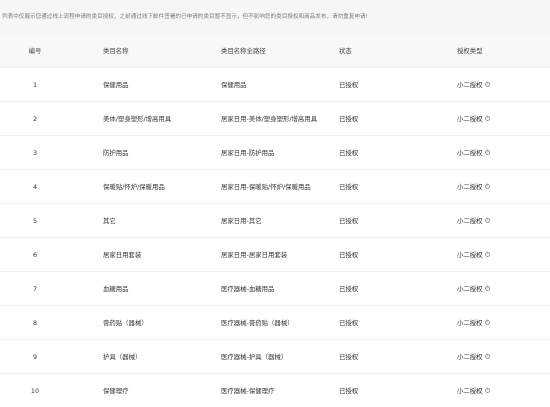  I want to click on table-row: 9 护具（器械） 医疗器械-护具（器械） 已授权 小二授权?, so click(275, 357).